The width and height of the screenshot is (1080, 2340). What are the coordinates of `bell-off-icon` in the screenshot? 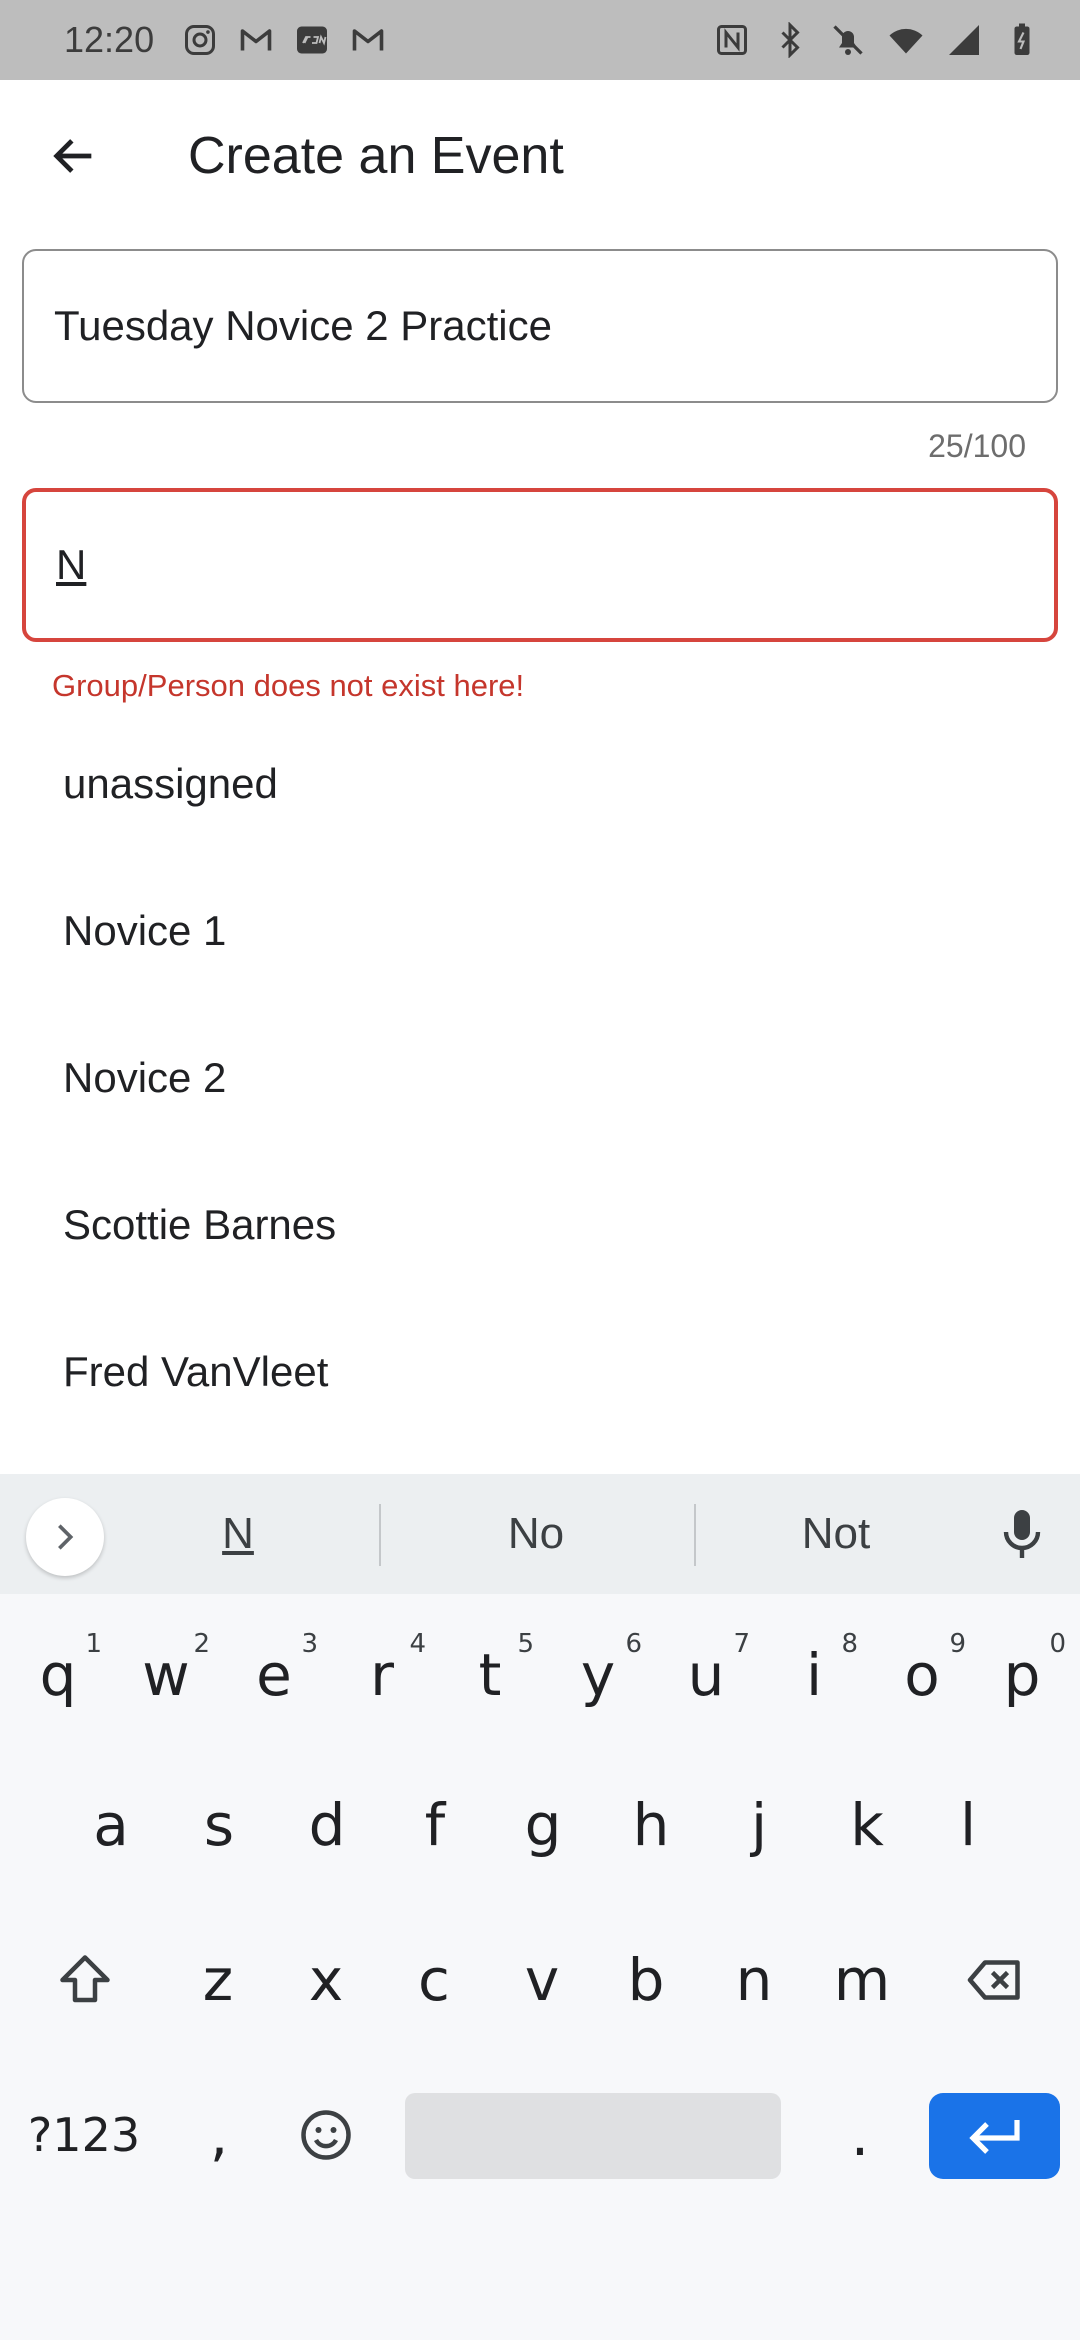 It's located at (848, 40).